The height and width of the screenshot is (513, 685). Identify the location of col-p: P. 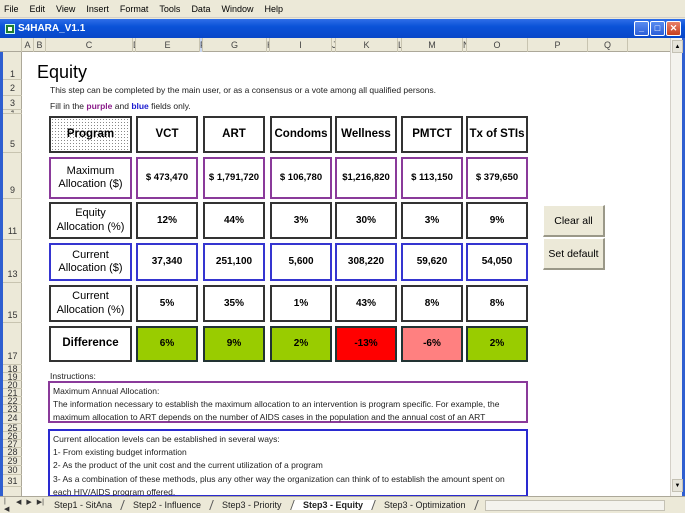
(558, 45).